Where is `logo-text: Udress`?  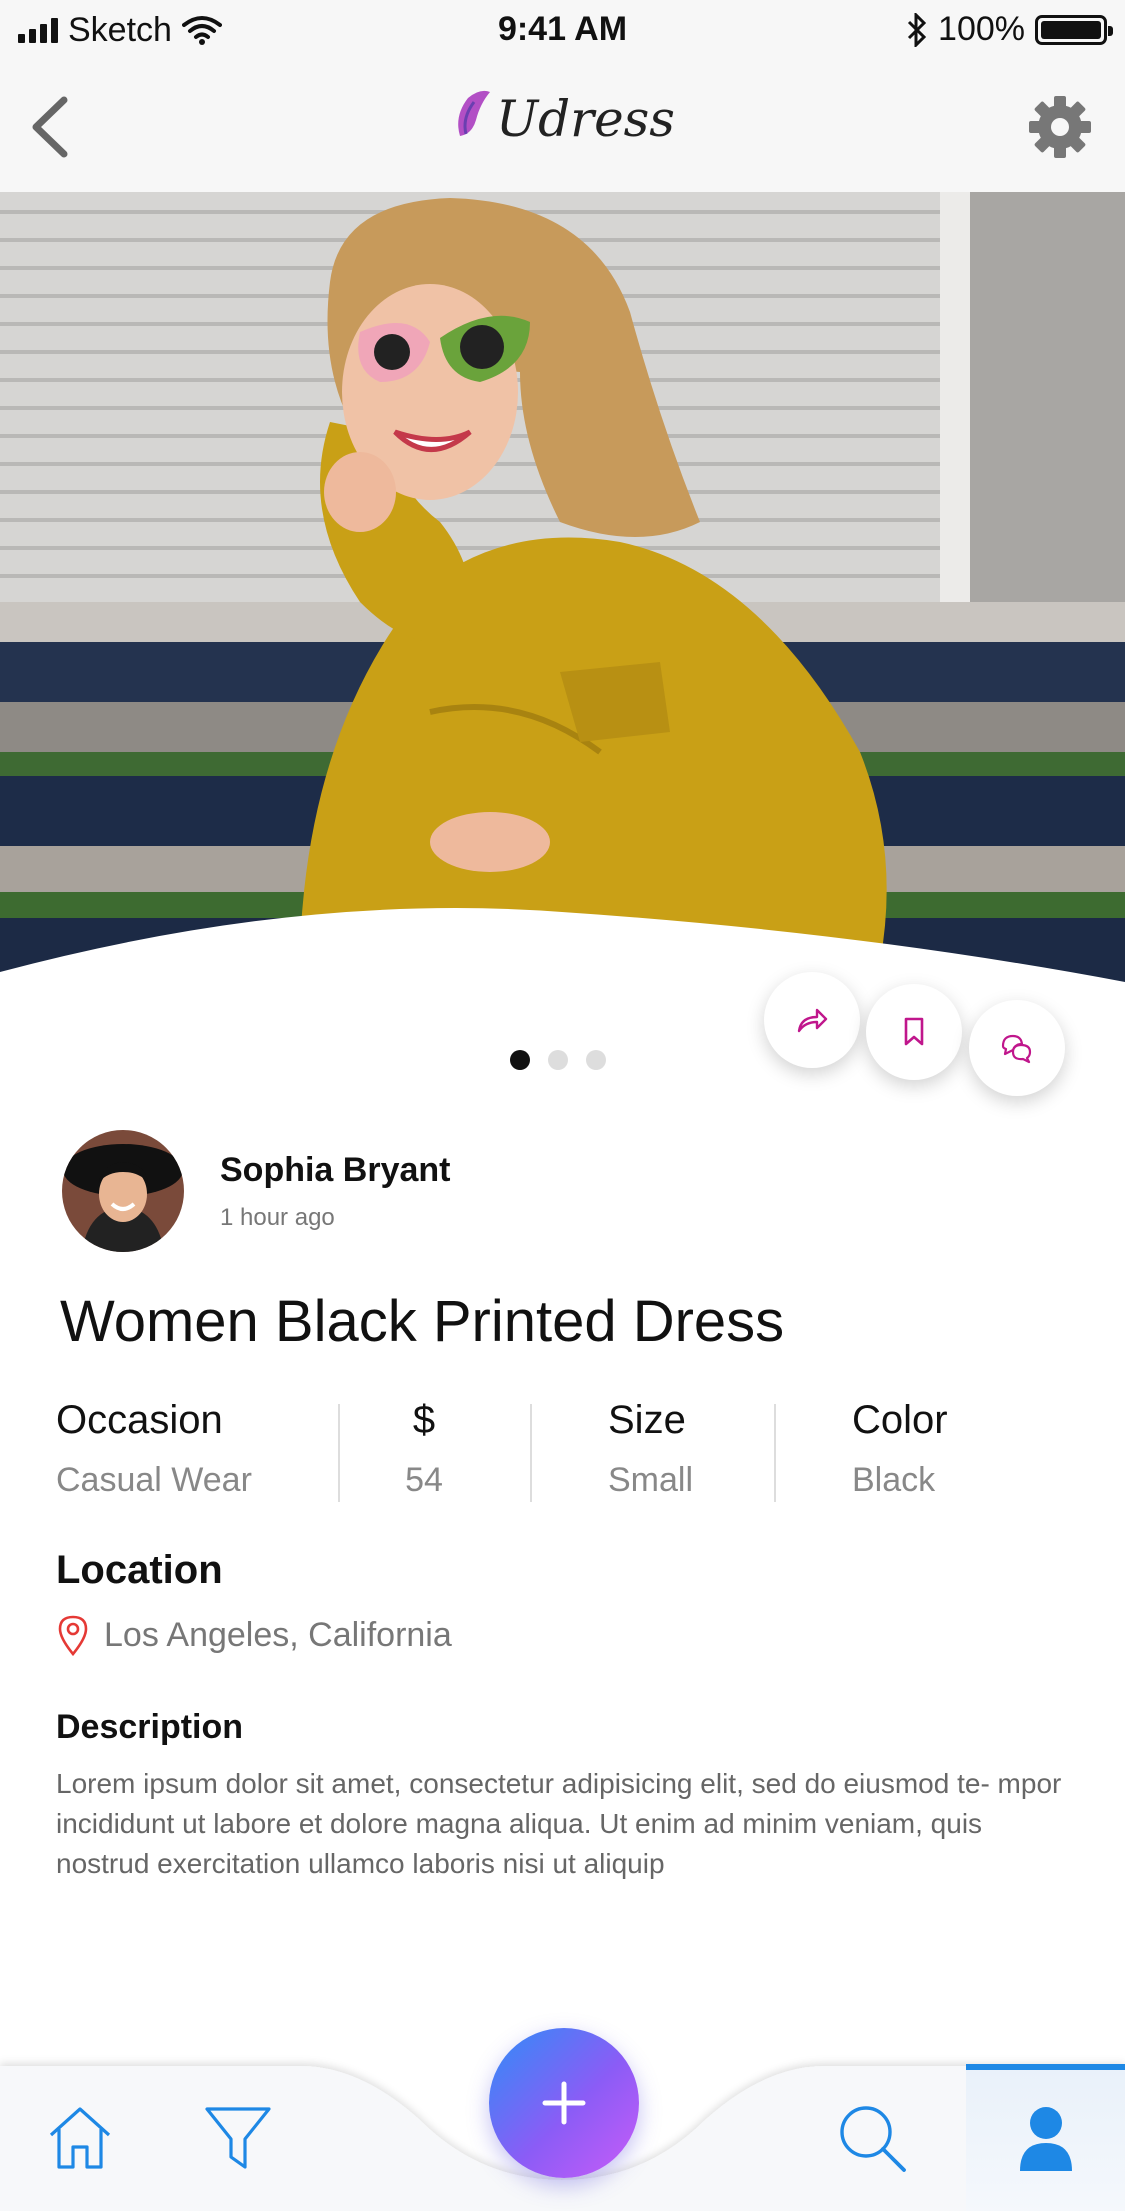 logo-text: Udress is located at coordinates (585, 119).